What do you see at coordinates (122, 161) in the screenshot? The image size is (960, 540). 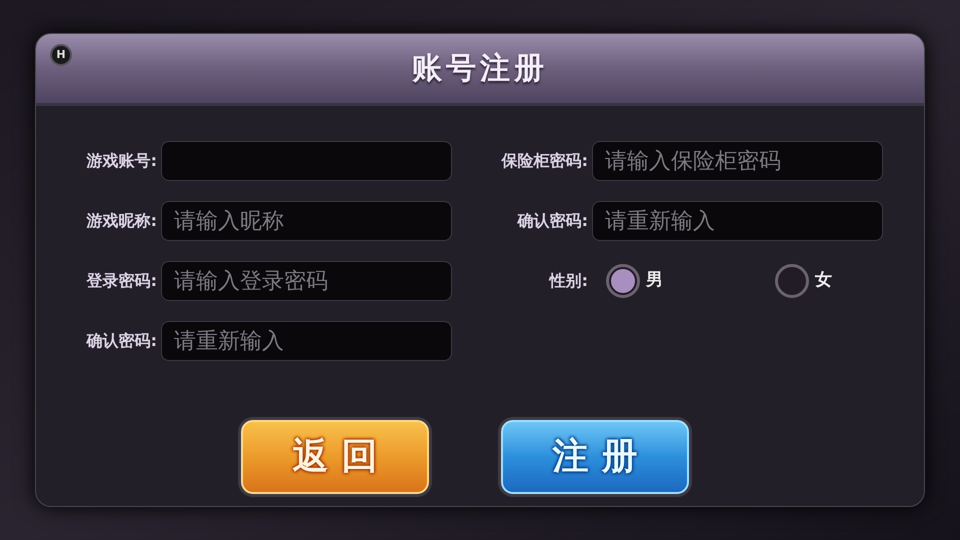 I see `field-label: 游戏账号:` at bounding box center [122, 161].